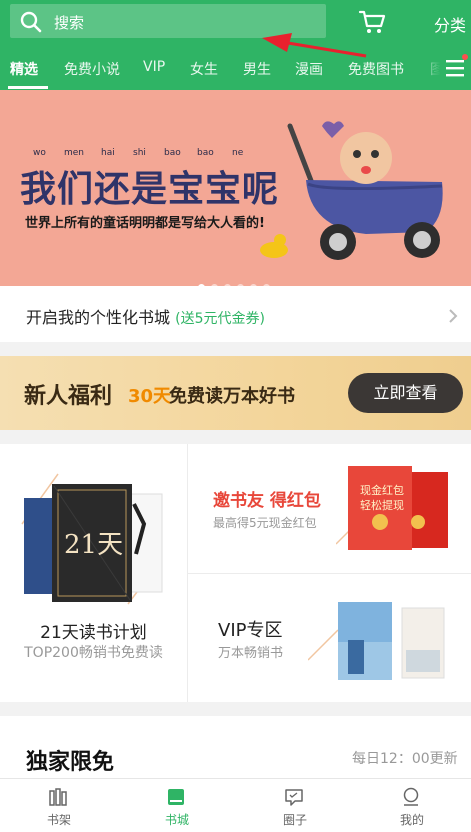 The width and height of the screenshot is (471, 832). Describe the element at coordinates (69, 23) in the screenshot. I see `search-placeholder: 搜索` at that location.